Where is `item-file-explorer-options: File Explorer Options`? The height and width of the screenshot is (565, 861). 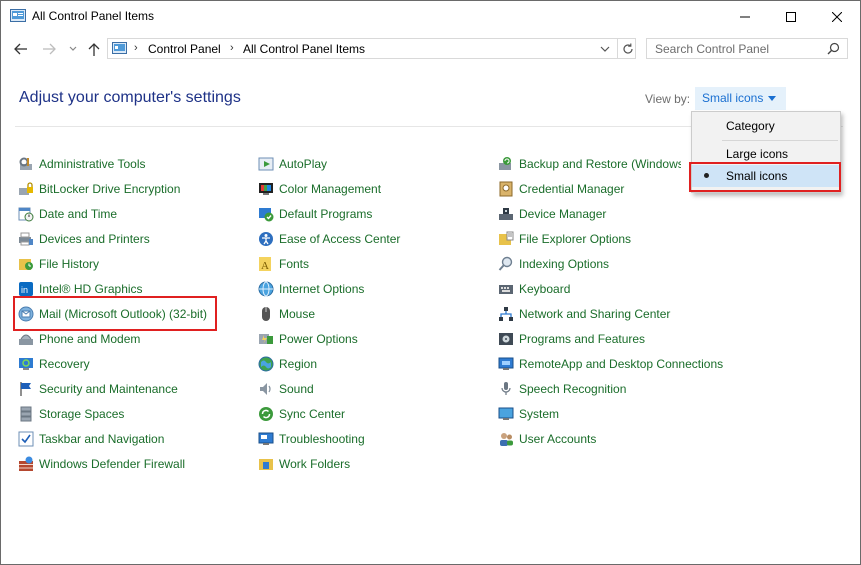 item-file-explorer-options: File Explorer Options is located at coordinates (564, 239).